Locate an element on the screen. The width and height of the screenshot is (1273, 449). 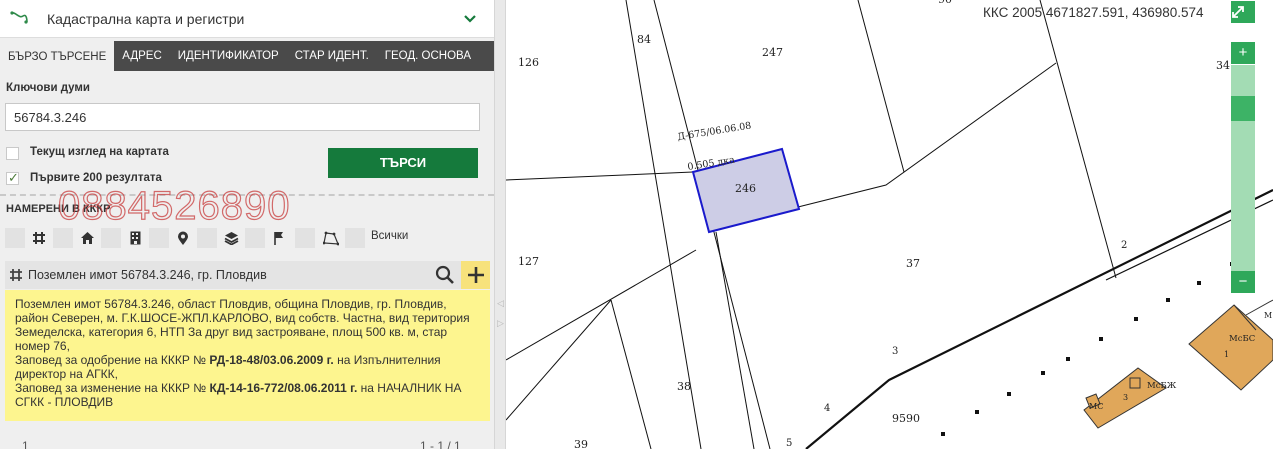
flag-icon is located at coordinates (279, 238).